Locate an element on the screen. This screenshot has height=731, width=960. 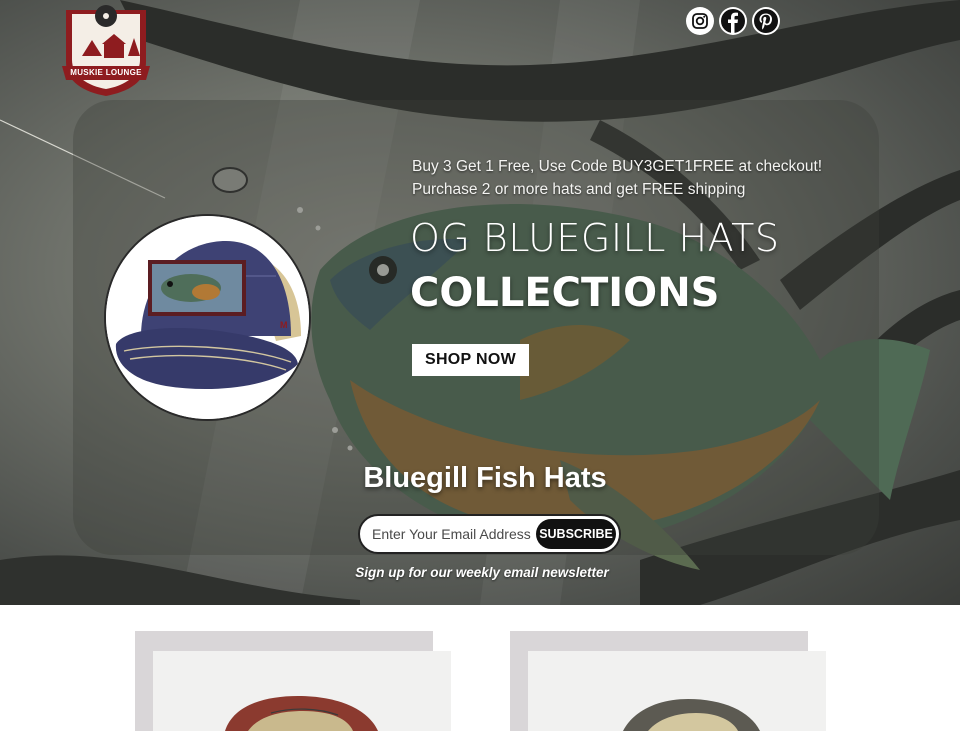
newsletter-form: SUBSCRIBE is located at coordinates (489, 534).